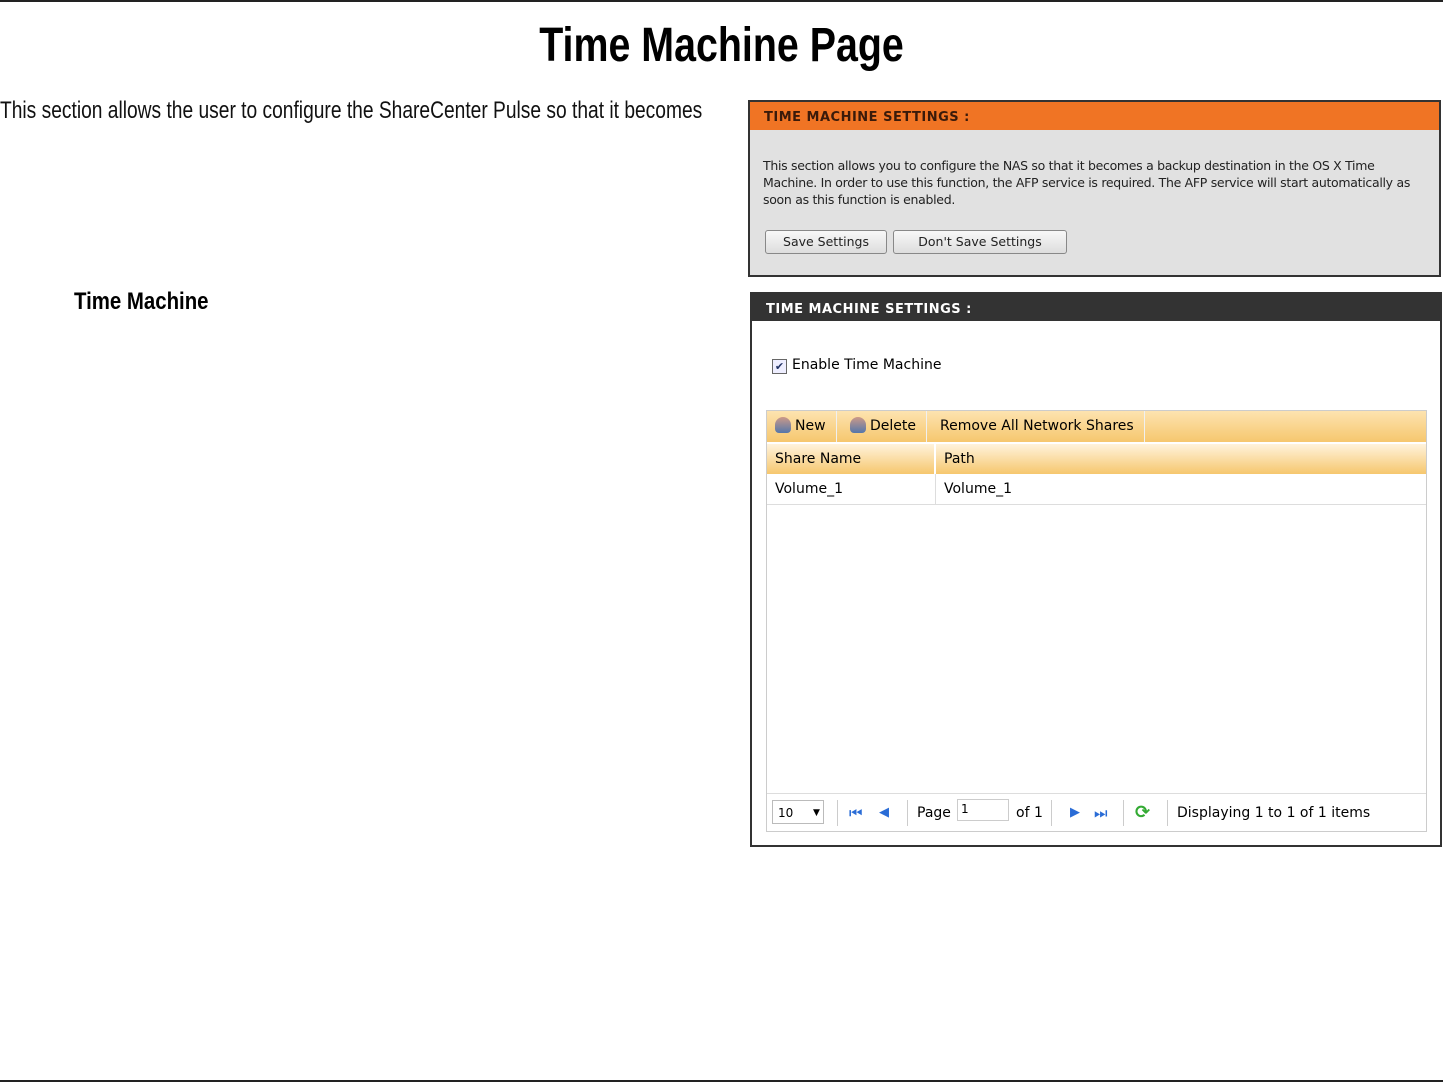  Describe the element at coordinates (721, 1) in the screenshot. I see `top-rule` at that location.